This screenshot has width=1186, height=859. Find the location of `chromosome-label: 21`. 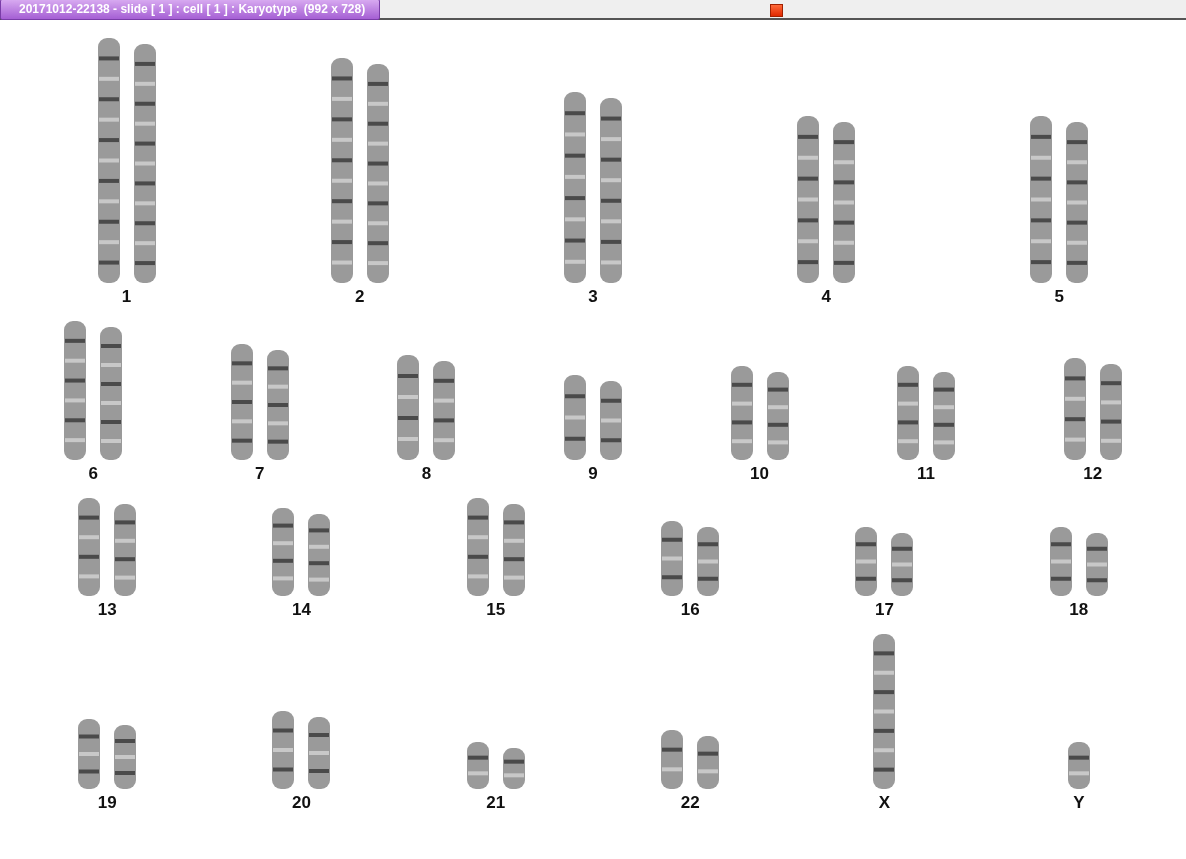

chromosome-label: 21 is located at coordinates (496, 803).